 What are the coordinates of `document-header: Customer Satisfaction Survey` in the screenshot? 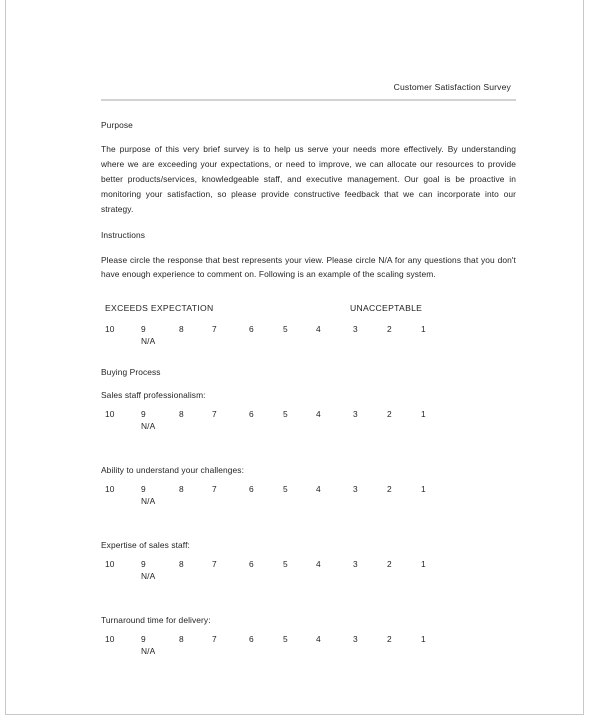 It's located at (308, 47).